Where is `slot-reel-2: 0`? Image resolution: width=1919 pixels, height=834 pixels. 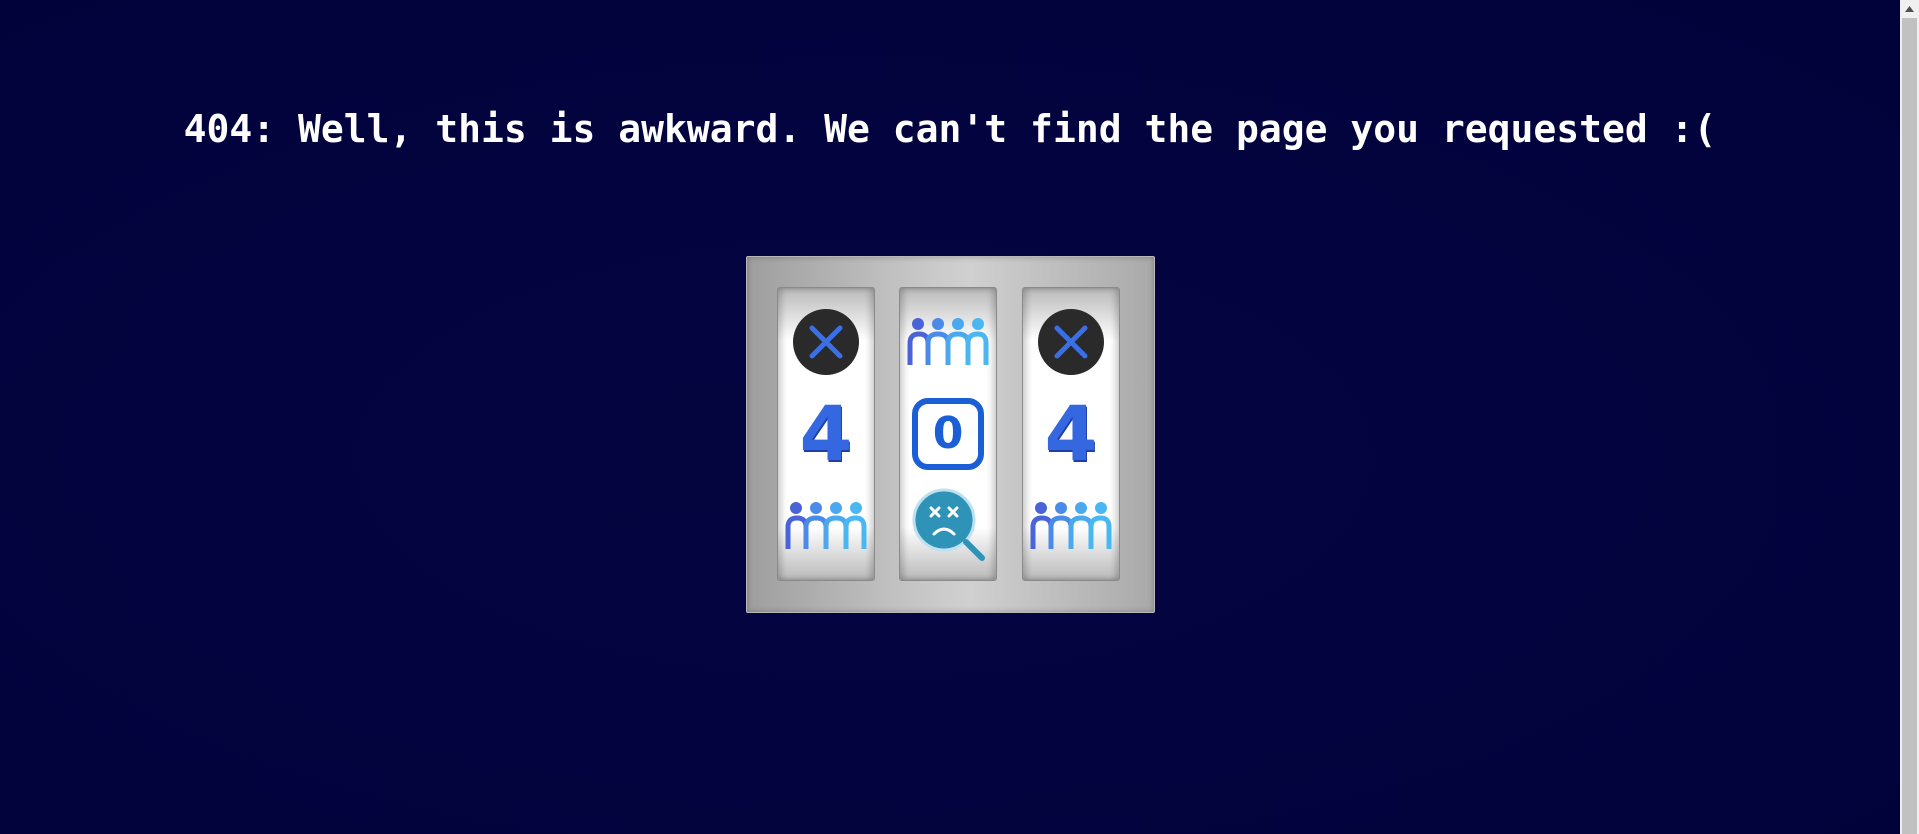
slot-reel-2: 0 is located at coordinates (948, 434).